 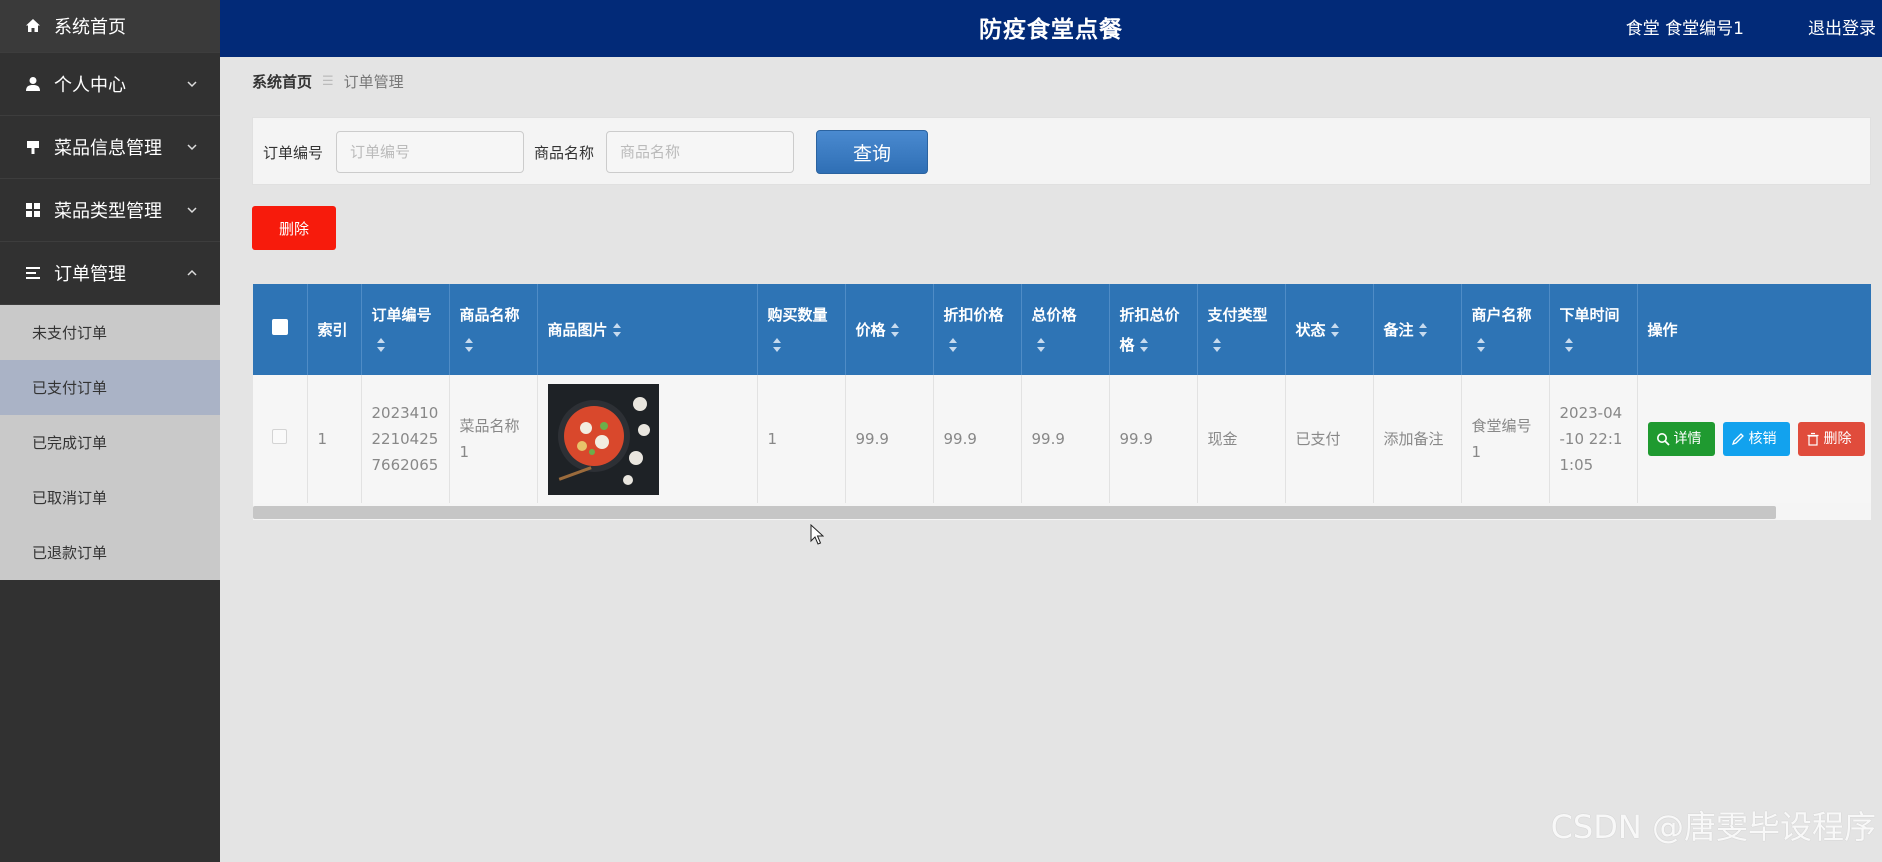 I want to click on cell-merchant: 食堂编号1, so click(x=1505, y=439).